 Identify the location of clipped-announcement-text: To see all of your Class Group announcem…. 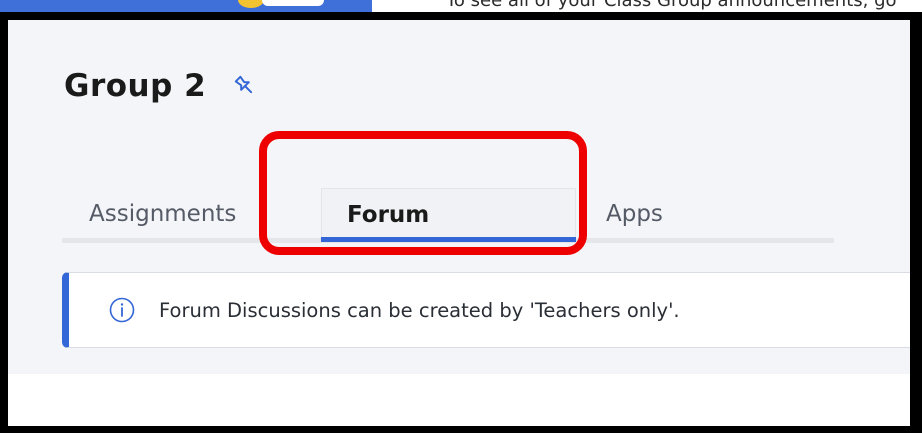
(671, 5).